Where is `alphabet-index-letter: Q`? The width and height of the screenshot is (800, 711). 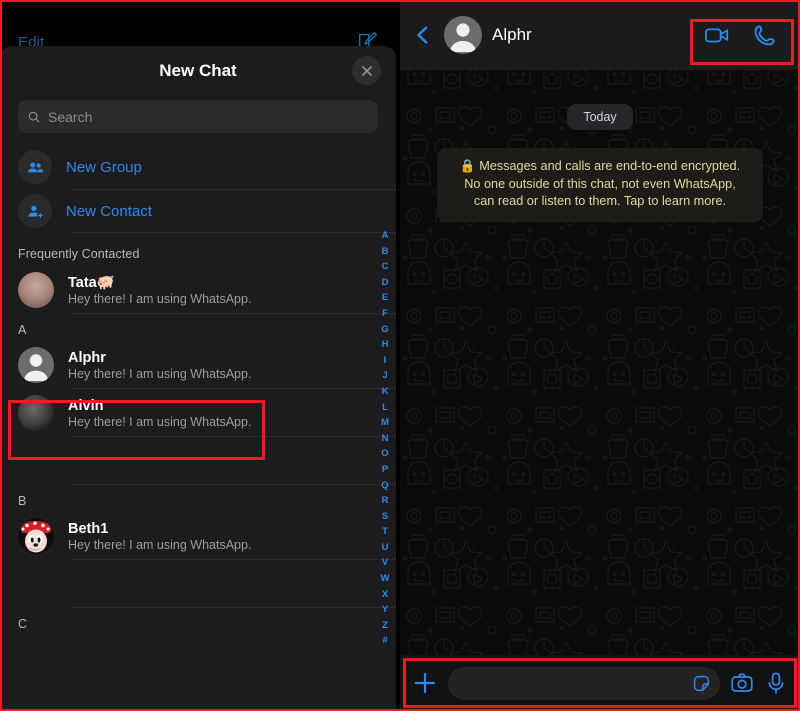
alphabet-index-letter: Q is located at coordinates (384, 486).